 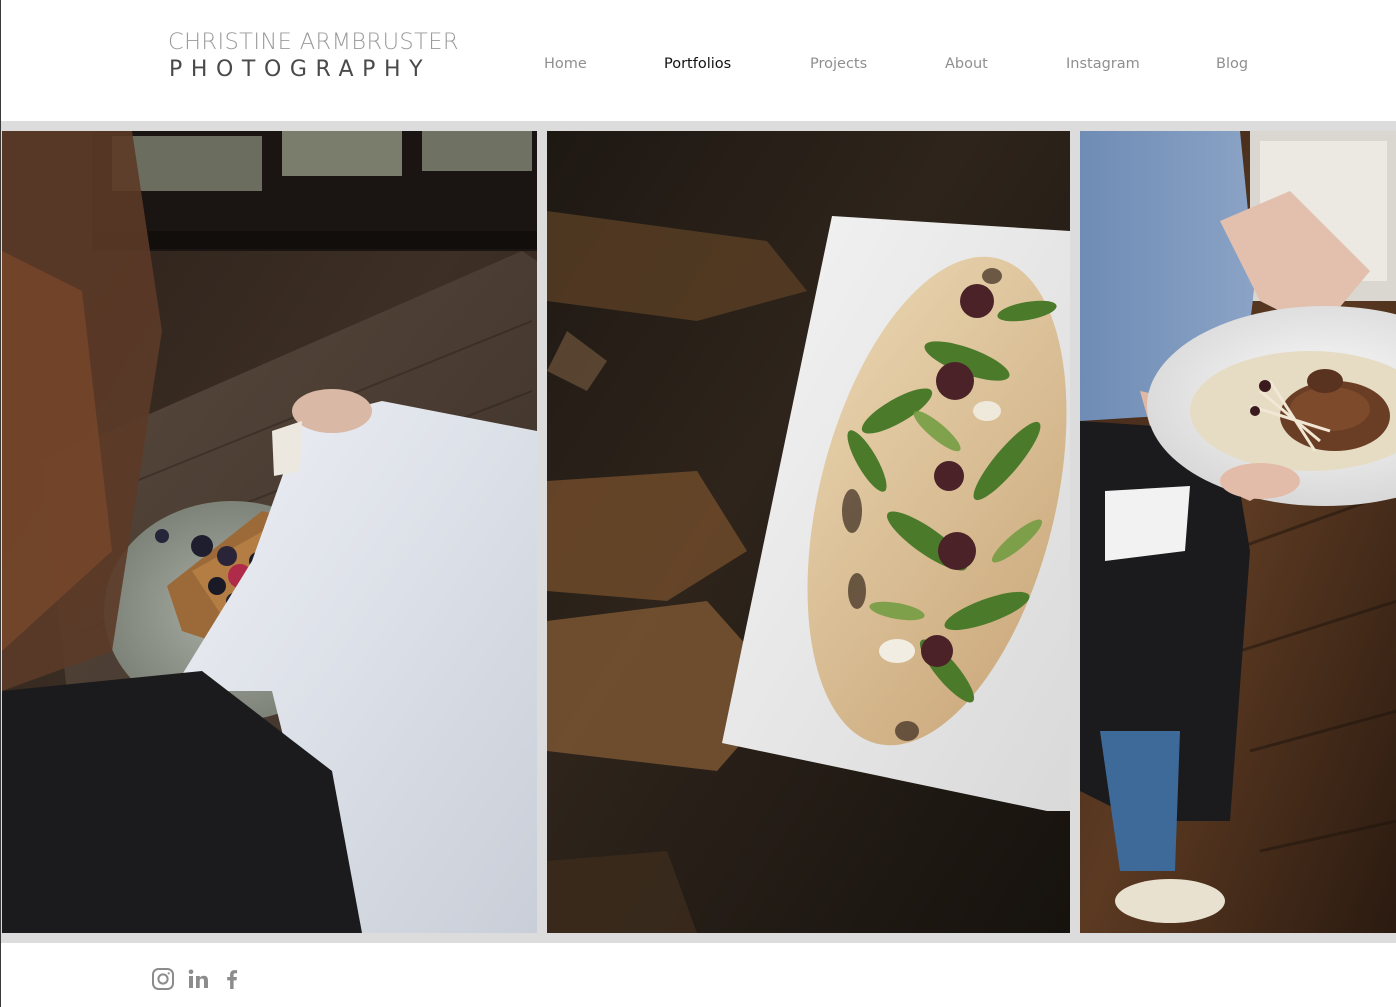 What do you see at coordinates (698, 975) in the screenshot?
I see `site-footer` at bounding box center [698, 975].